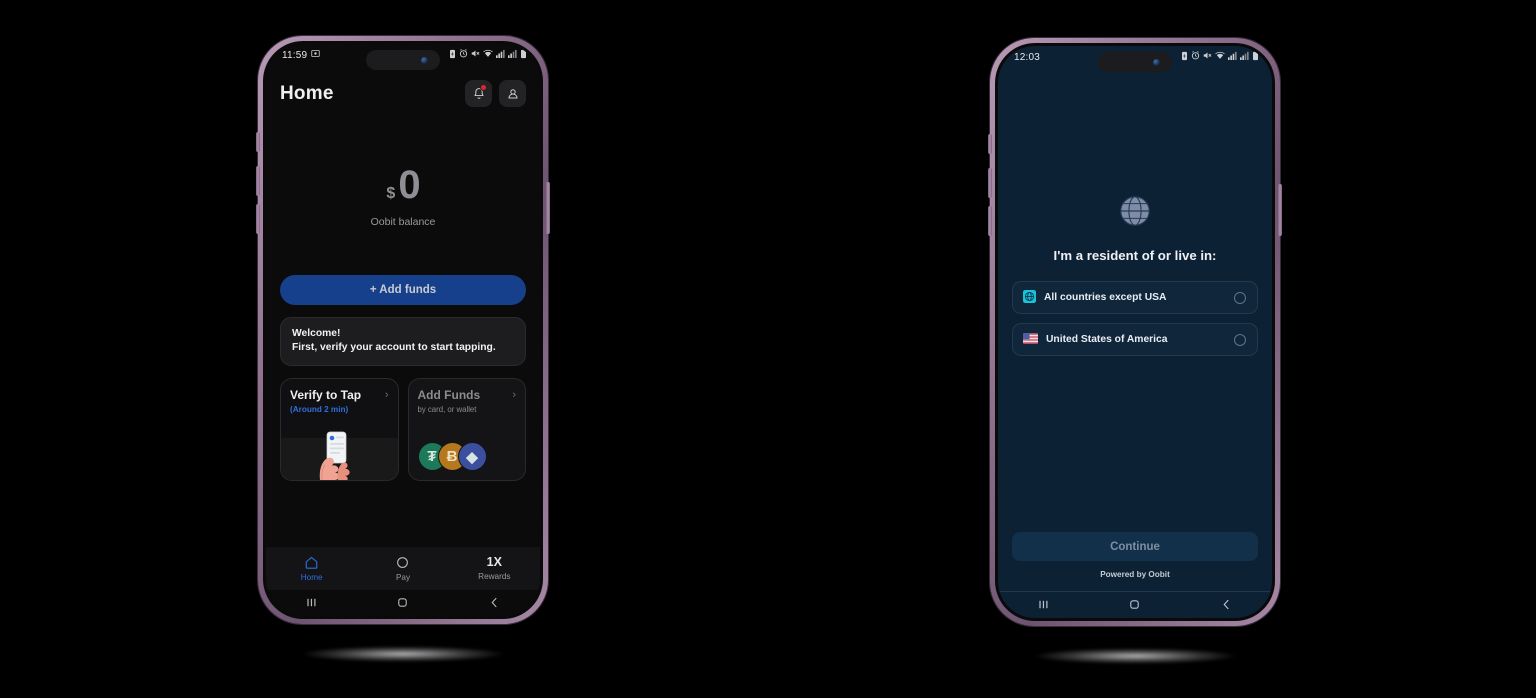 The height and width of the screenshot is (698, 1536). Describe the element at coordinates (449, 395) in the screenshot. I see `tile-add-funds-title: Add Funds` at that location.